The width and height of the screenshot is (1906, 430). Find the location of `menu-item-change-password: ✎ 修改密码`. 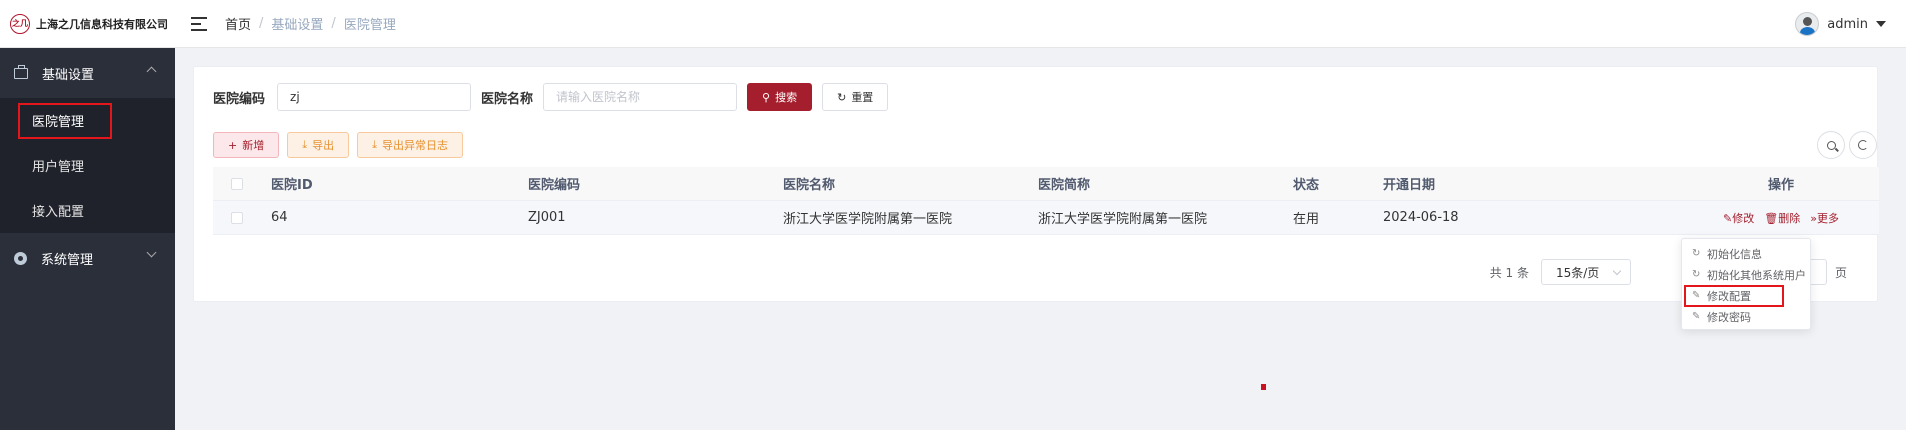

menu-item-change-password: ✎ 修改密码 is located at coordinates (1746, 316).